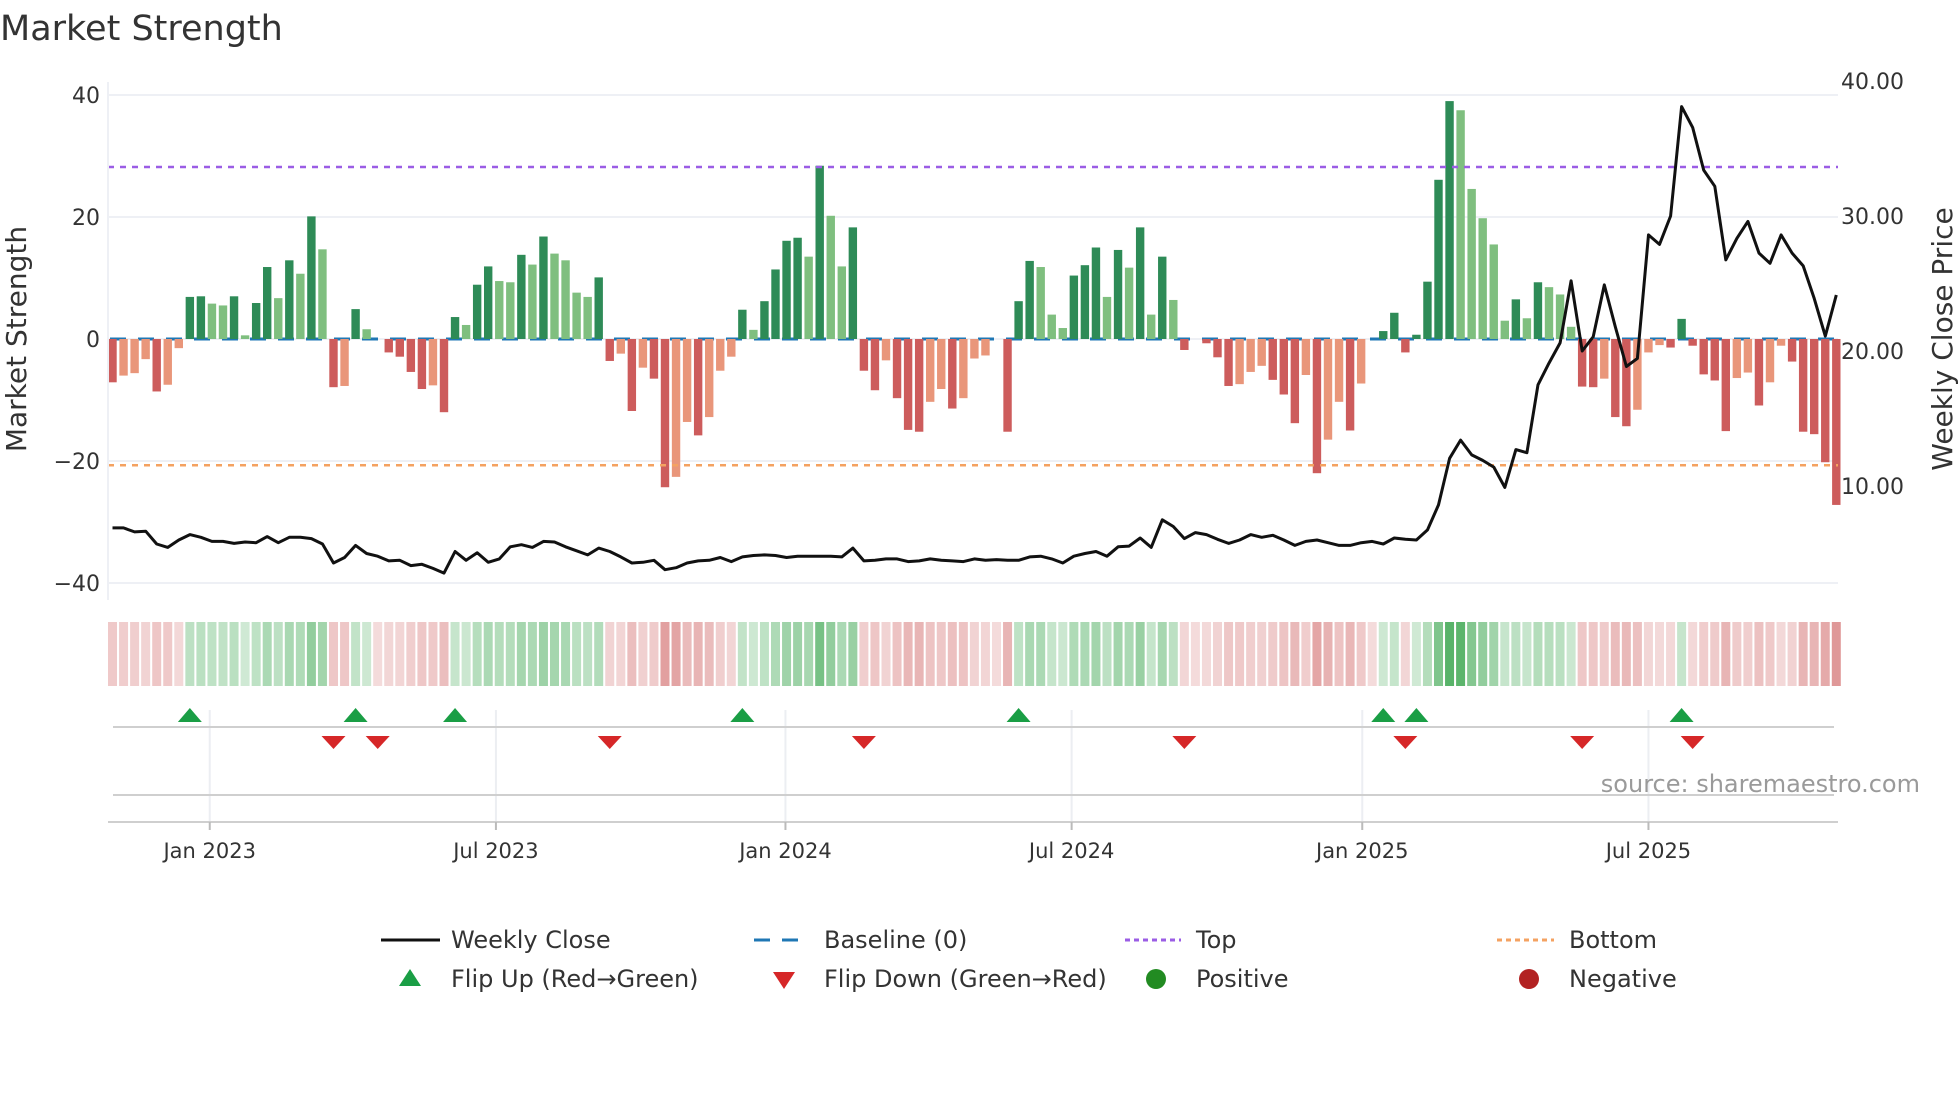 The width and height of the screenshot is (1960, 1102). I want to click on x-tick-label: Jan 2023, so click(208, 851).